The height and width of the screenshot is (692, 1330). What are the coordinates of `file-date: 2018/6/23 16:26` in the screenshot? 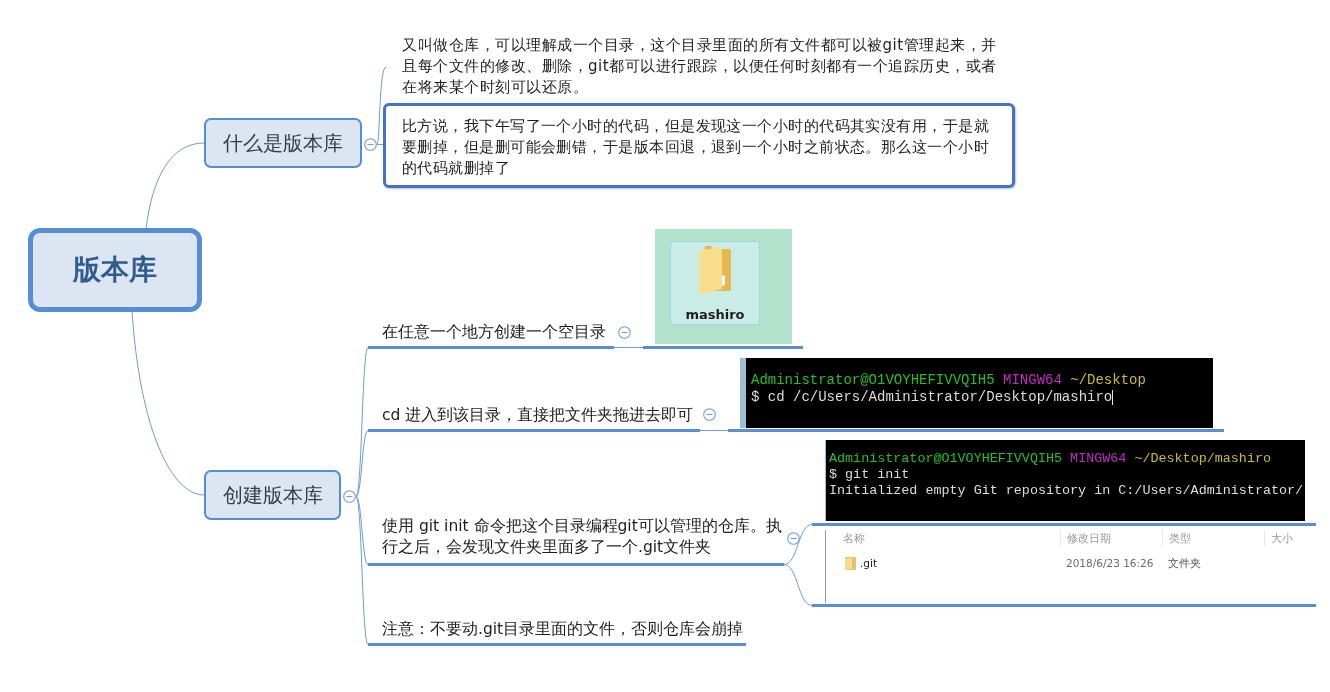 It's located at (1110, 563).